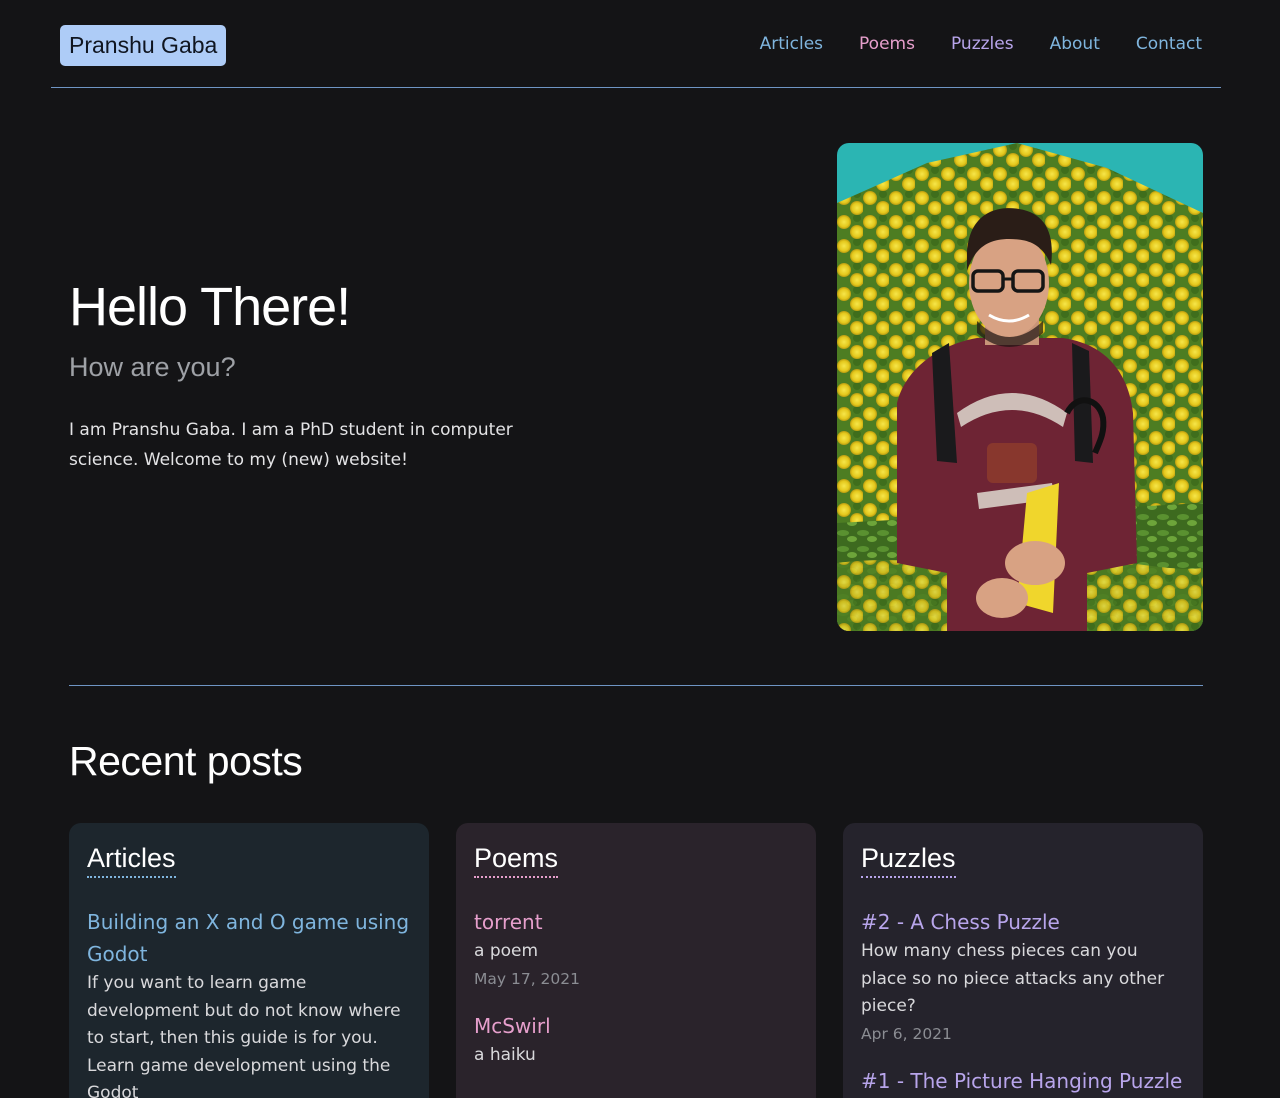 The width and height of the screenshot is (1280, 1098). What do you see at coordinates (210, 307) in the screenshot?
I see `hero-title: Hello There!` at bounding box center [210, 307].